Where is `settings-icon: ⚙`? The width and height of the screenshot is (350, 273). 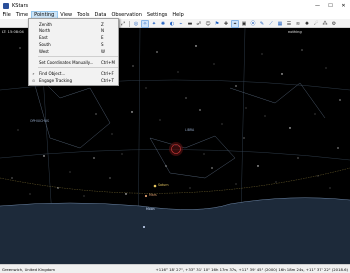
settings-icon: ⚙ is located at coordinates (334, 24).